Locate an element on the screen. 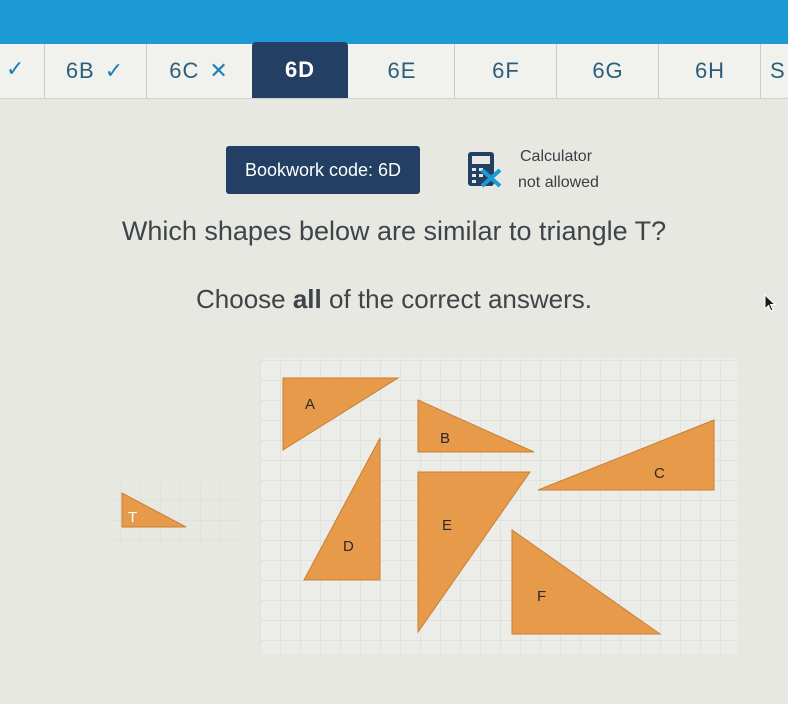  shape-label-b: B is located at coordinates (445, 438).